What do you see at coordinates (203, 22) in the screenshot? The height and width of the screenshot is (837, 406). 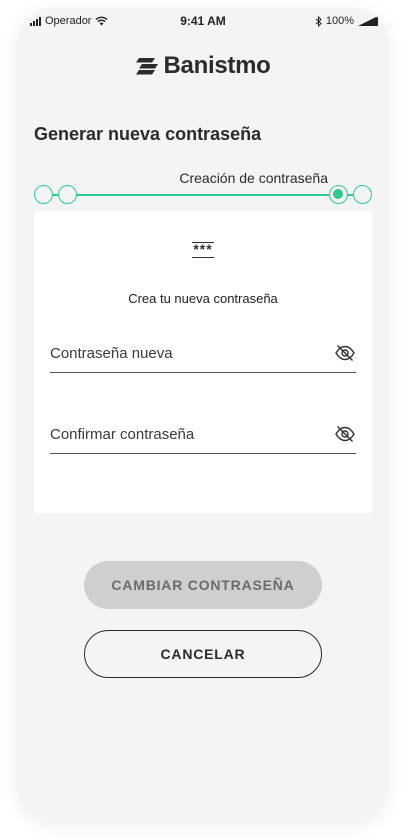 I see `status-bar: Operador 9:41 AM 100%` at bounding box center [203, 22].